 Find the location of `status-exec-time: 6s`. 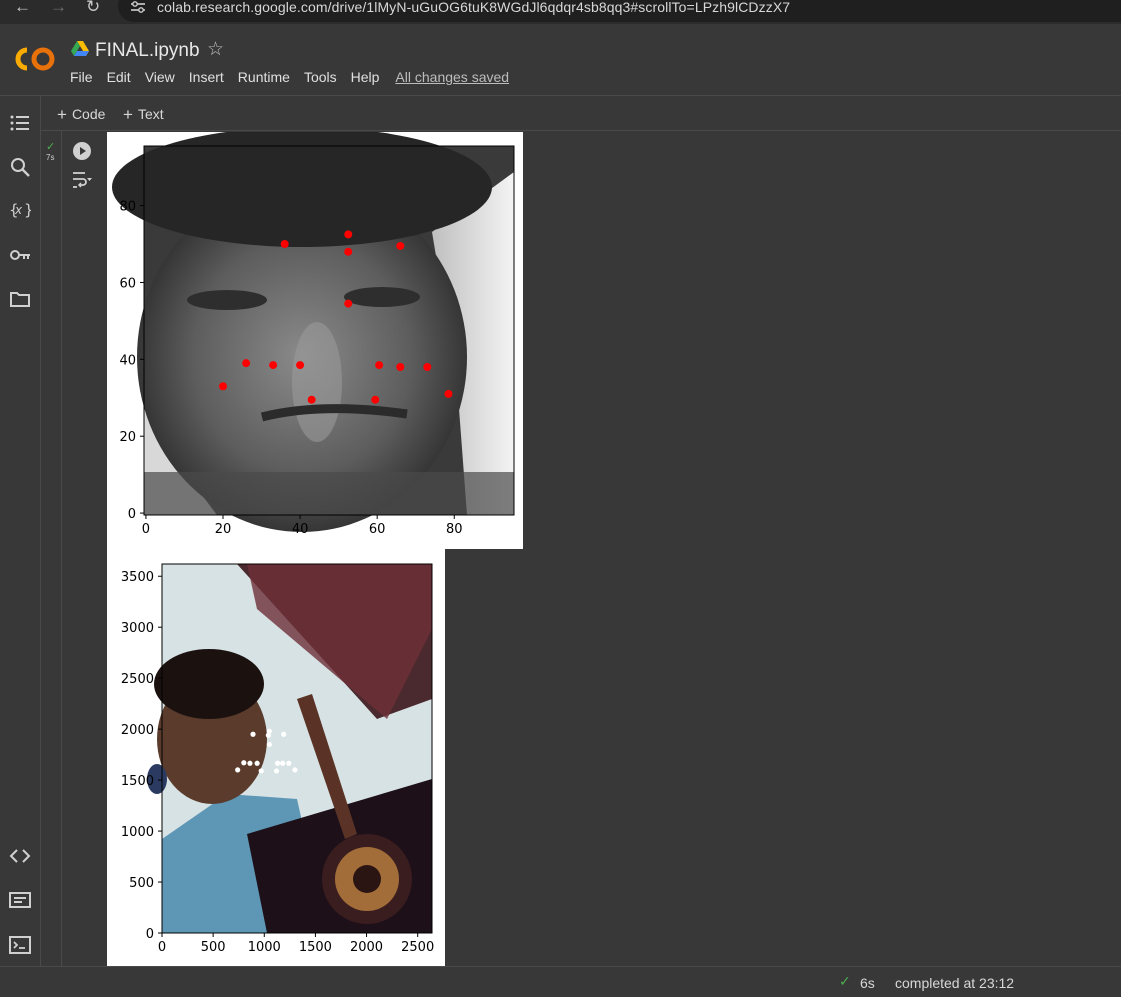

status-exec-time: 6s is located at coordinates (867, 983).